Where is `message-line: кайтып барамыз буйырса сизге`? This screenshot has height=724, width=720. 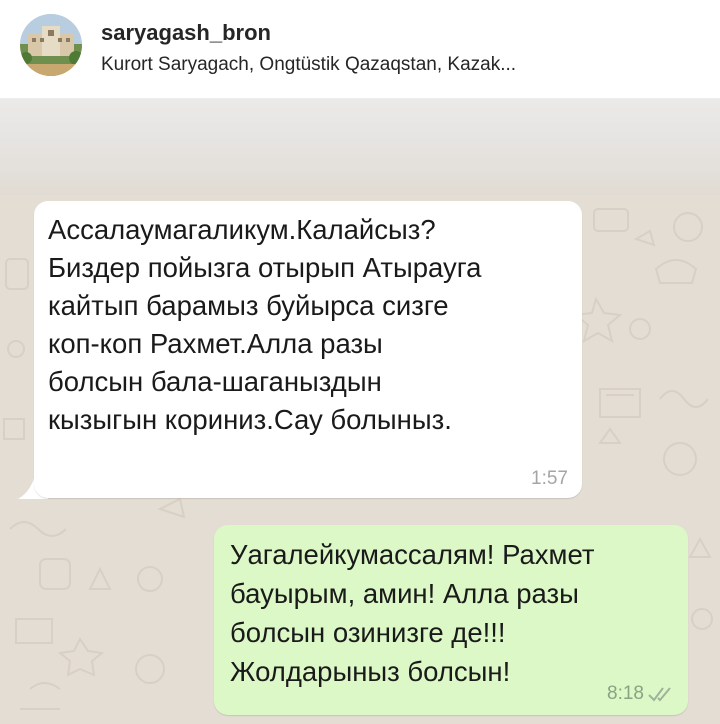 message-line: кайтып барамыз буйырса сизге is located at coordinates (248, 305).